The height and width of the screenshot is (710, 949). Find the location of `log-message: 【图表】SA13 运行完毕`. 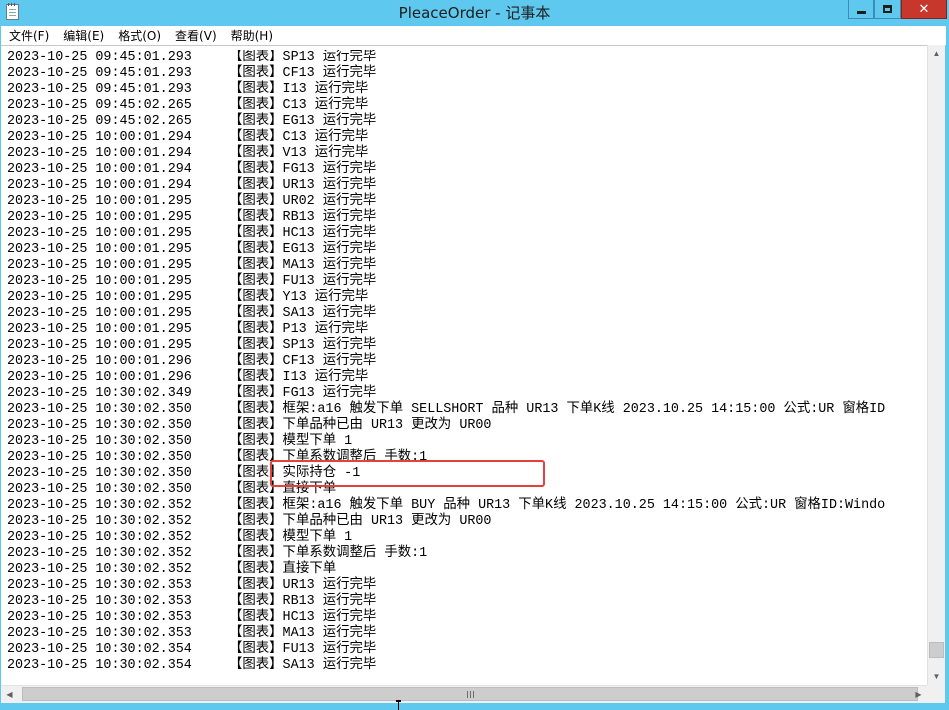

log-message: 【图表】SA13 运行完毕 is located at coordinates (303, 313).